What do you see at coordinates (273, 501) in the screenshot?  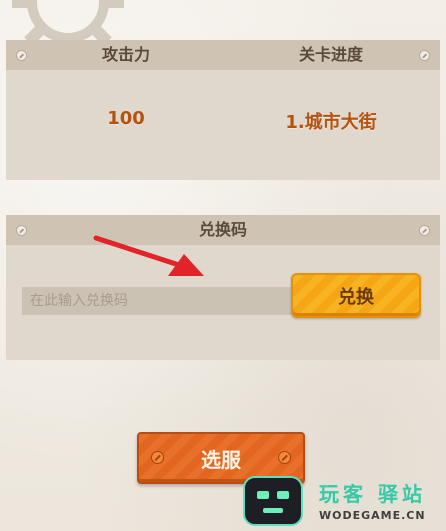 I see `robot-logo-icon` at bounding box center [273, 501].